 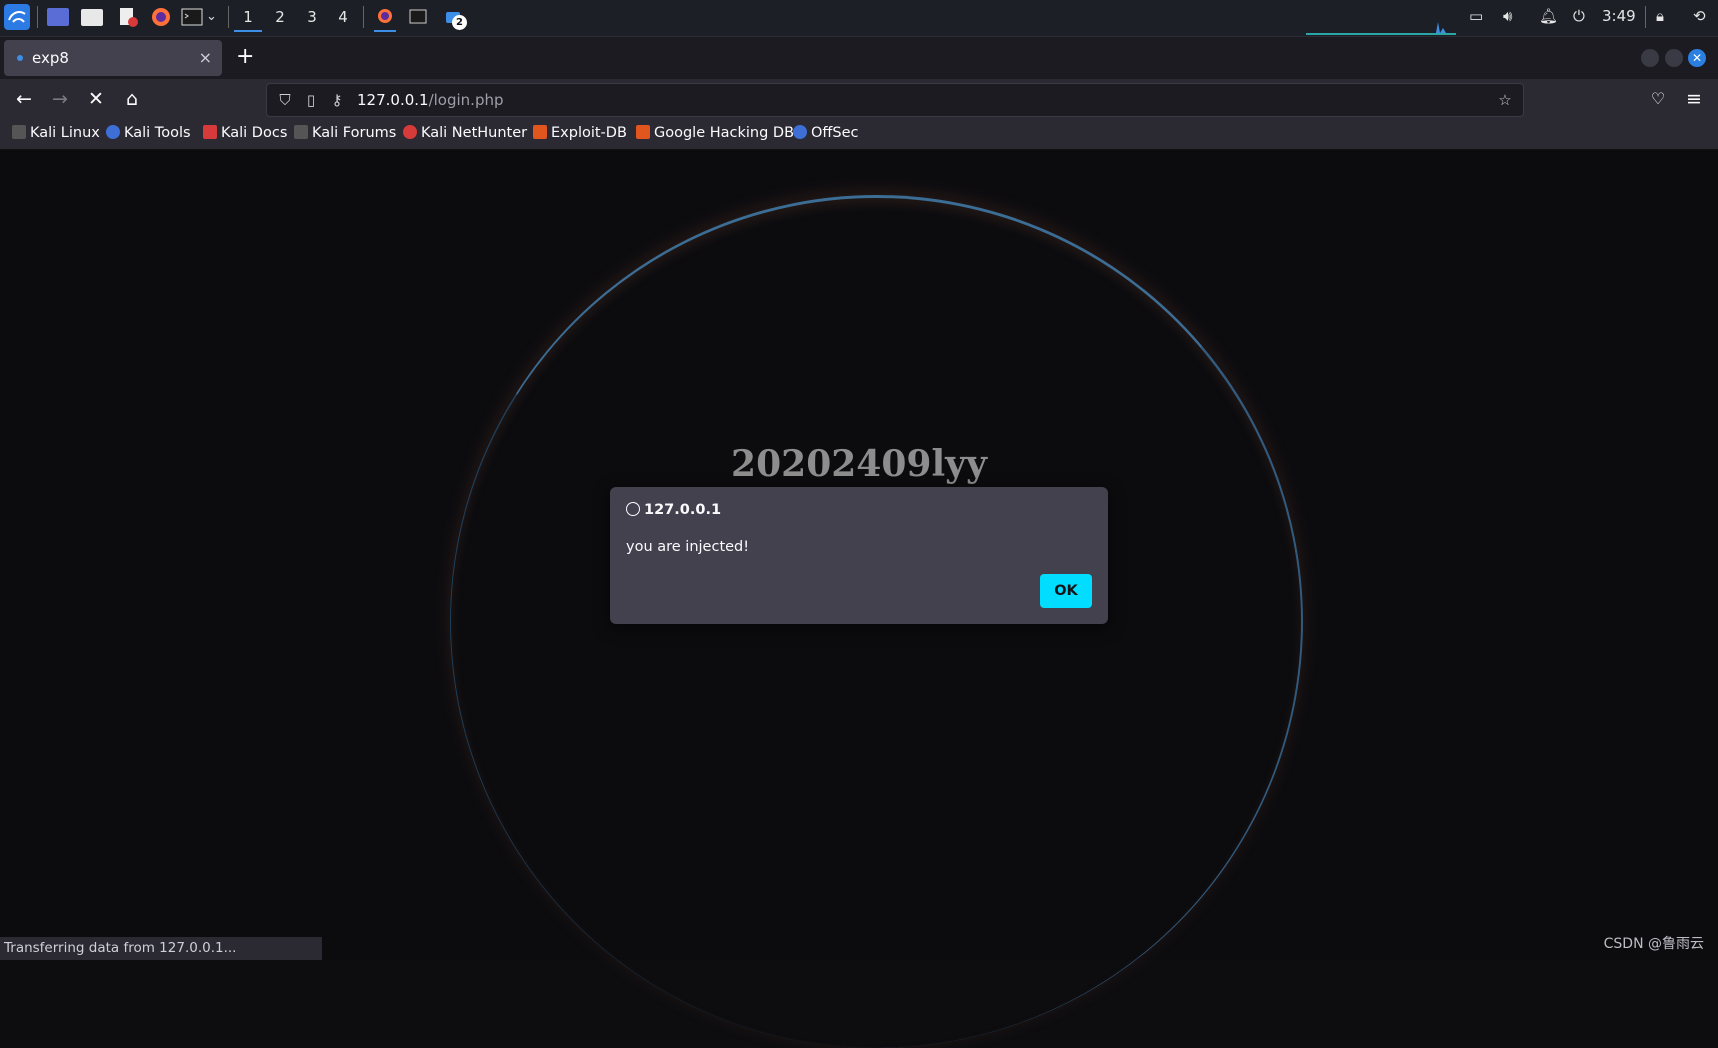 I want to click on firefox-icon, so click(x=161, y=17).